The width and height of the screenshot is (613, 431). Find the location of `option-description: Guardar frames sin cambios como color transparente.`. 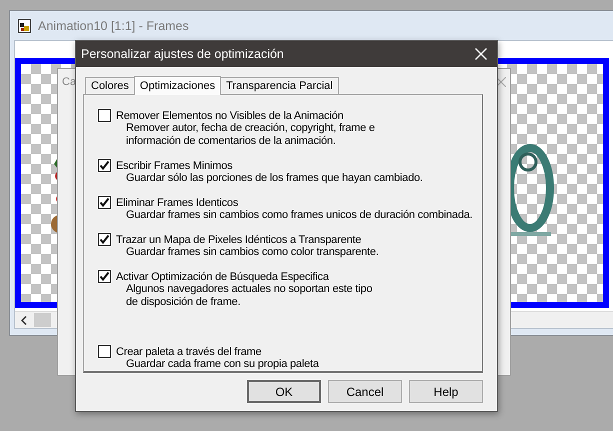

option-description: Guardar frames sin cambios como color transparente. is located at coordinates (252, 252).